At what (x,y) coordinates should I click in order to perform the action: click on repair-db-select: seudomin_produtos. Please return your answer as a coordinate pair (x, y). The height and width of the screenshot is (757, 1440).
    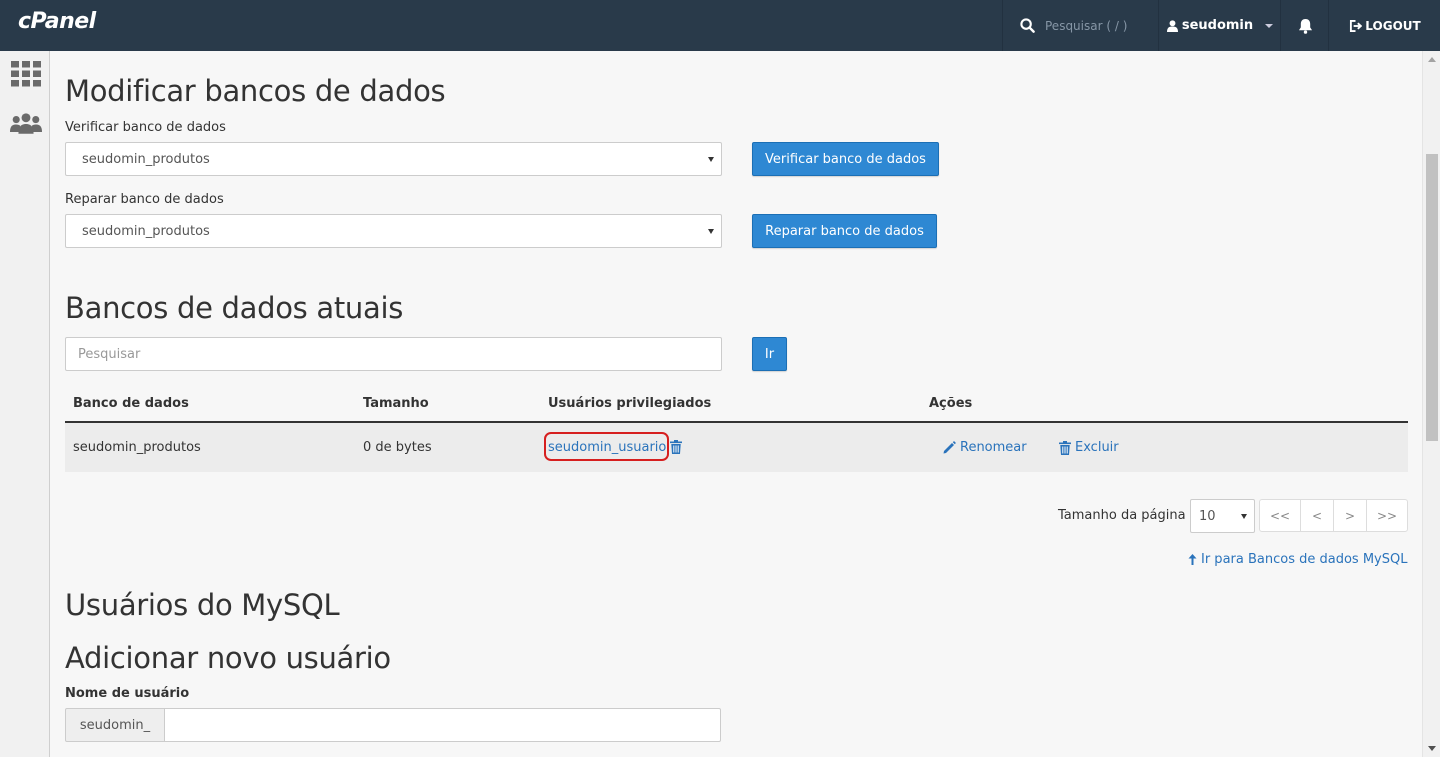
    Looking at the image, I should click on (393, 231).